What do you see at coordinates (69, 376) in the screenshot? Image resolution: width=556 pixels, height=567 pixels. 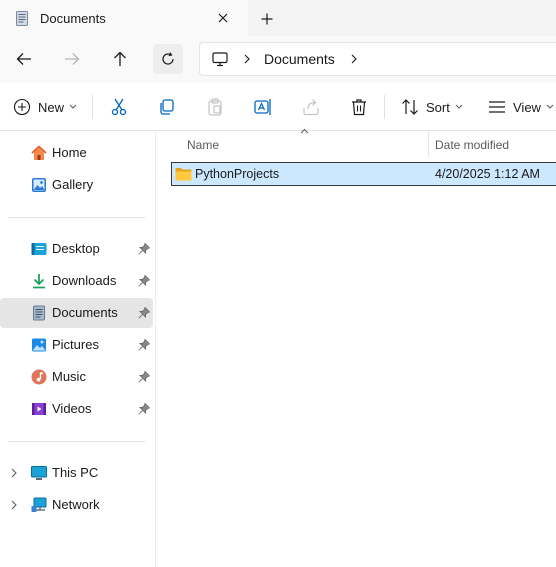 I see `sidebar-item-label: Music` at bounding box center [69, 376].